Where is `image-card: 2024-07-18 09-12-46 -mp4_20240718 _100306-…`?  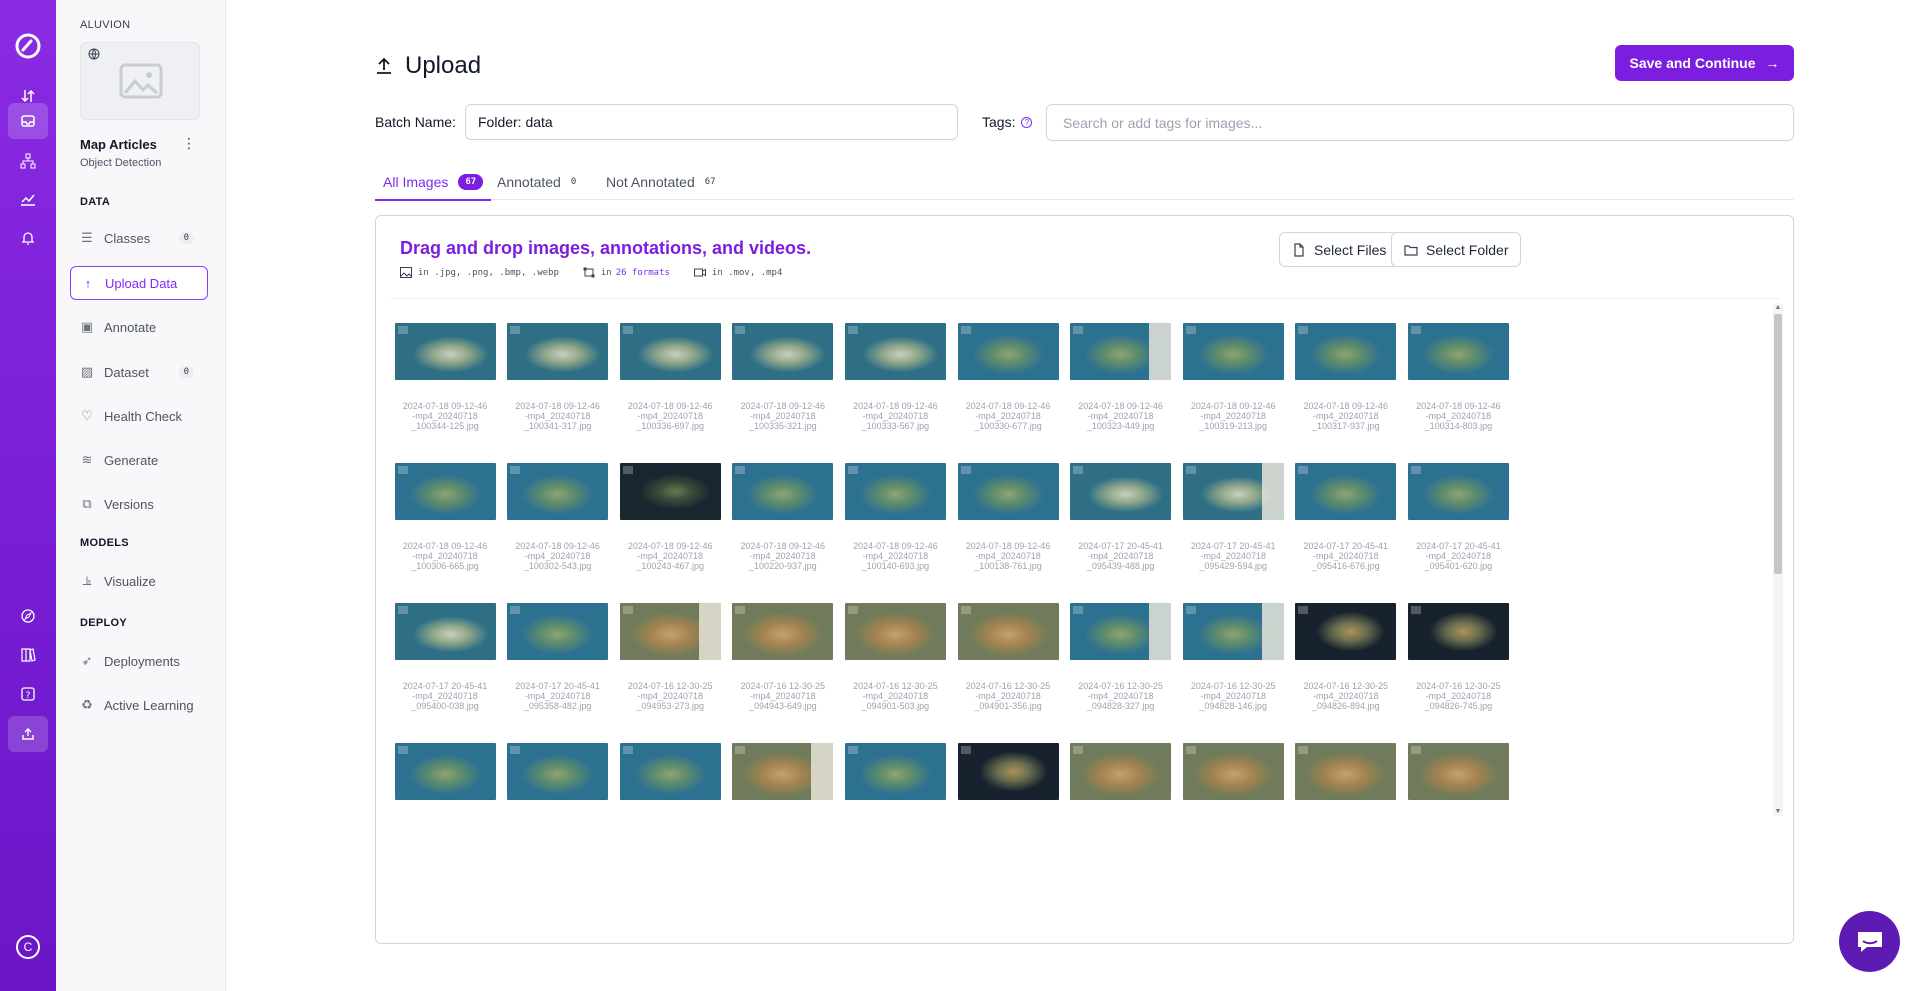 image-card: 2024-07-18 09-12-46 -mp4_20240718 _100306-… is located at coordinates (445, 517).